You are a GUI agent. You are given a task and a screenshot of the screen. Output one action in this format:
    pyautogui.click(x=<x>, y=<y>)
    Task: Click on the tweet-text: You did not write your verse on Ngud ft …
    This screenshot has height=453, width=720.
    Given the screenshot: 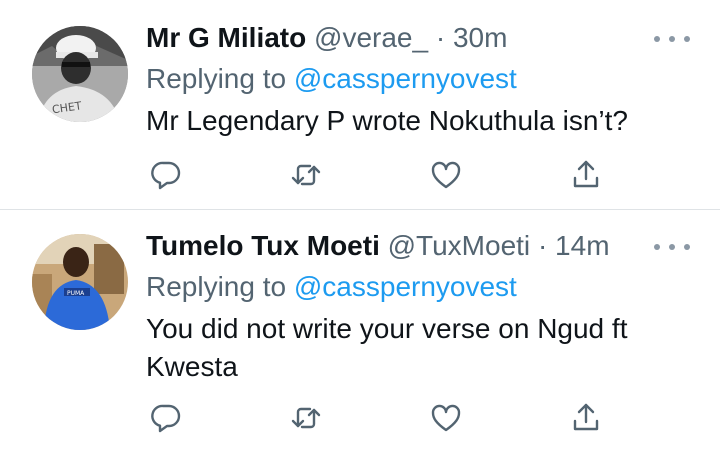 What is the action you would take?
    pyautogui.click(x=387, y=347)
    